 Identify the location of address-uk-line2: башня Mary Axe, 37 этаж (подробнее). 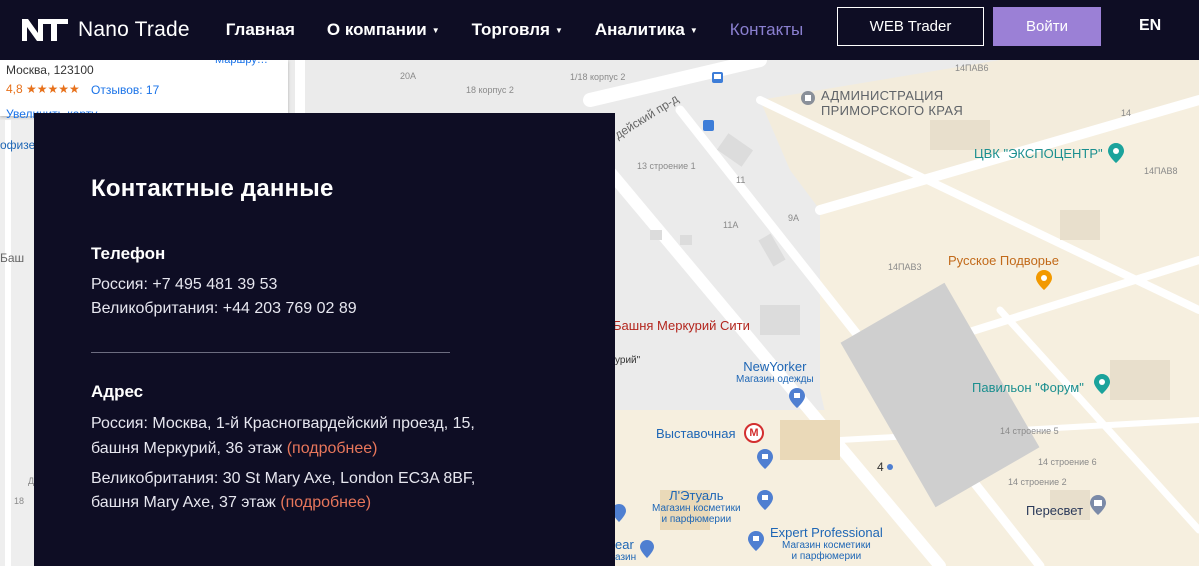
(231, 503).